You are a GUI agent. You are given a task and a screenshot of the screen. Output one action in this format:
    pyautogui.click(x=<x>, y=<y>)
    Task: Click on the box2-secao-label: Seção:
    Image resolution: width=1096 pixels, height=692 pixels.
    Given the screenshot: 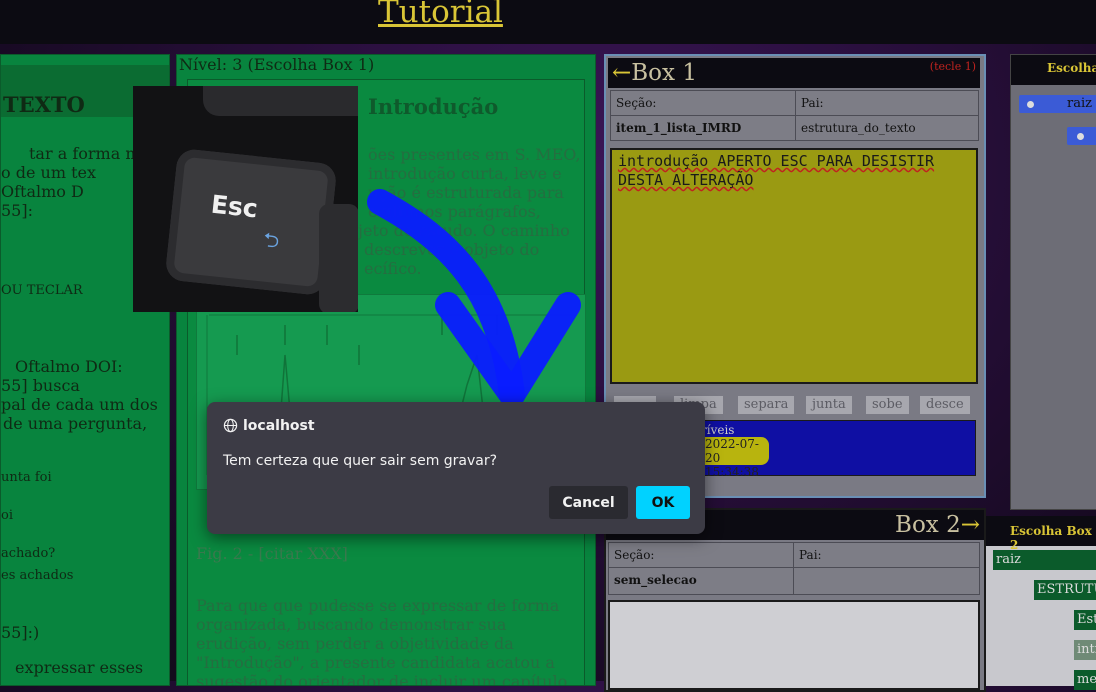 What is the action you would take?
    pyautogui.click(x=701, y=555)
    